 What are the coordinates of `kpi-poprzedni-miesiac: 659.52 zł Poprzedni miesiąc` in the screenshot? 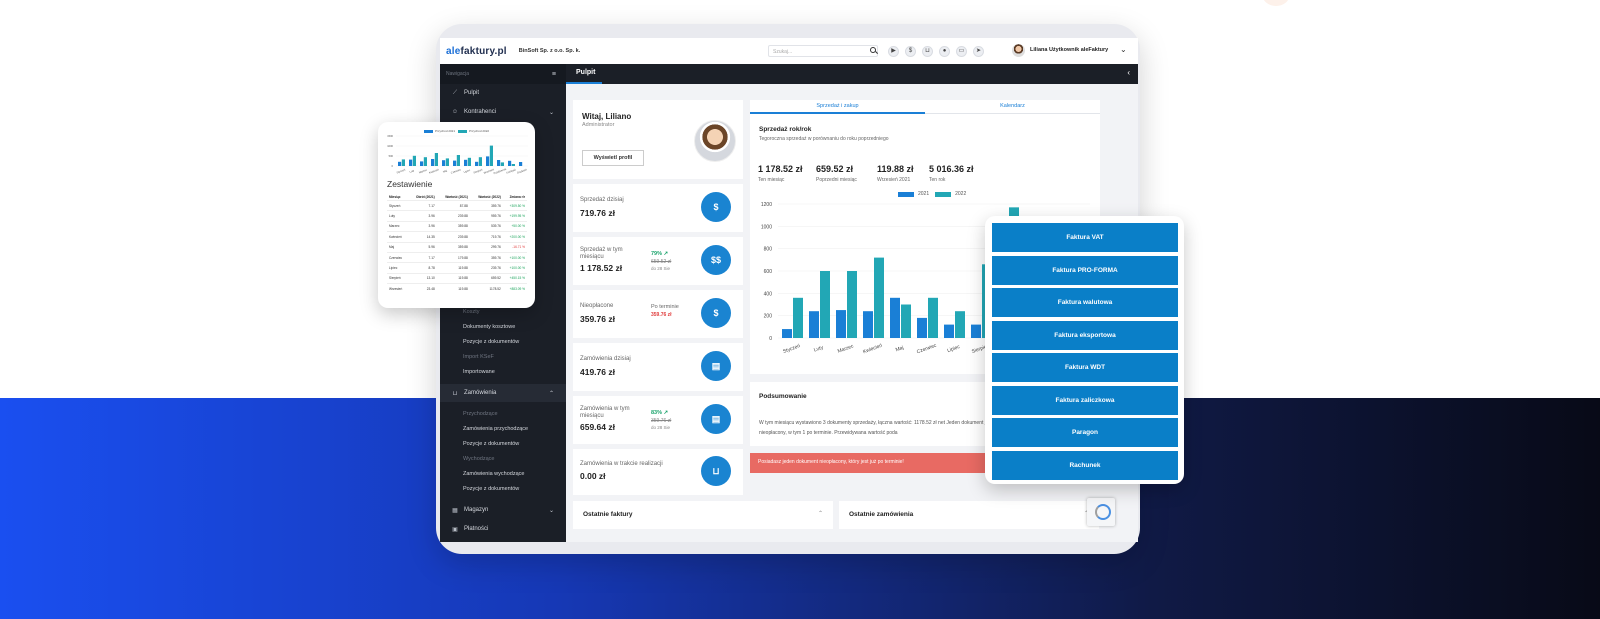 It's located at (836, 173).